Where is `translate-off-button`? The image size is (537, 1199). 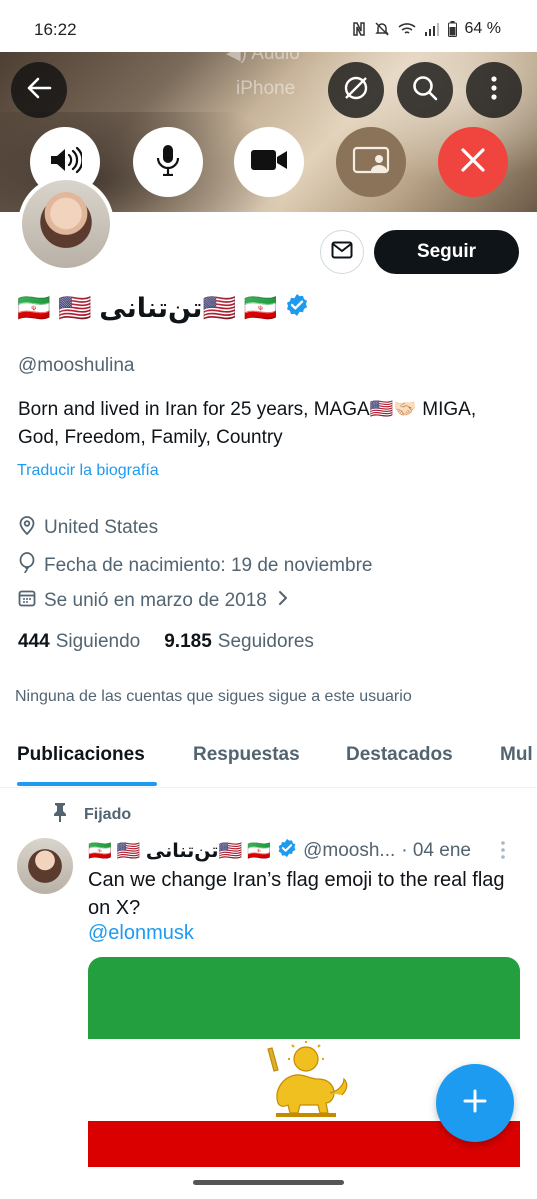 translate-off-button is located at coordinates (356, 90).